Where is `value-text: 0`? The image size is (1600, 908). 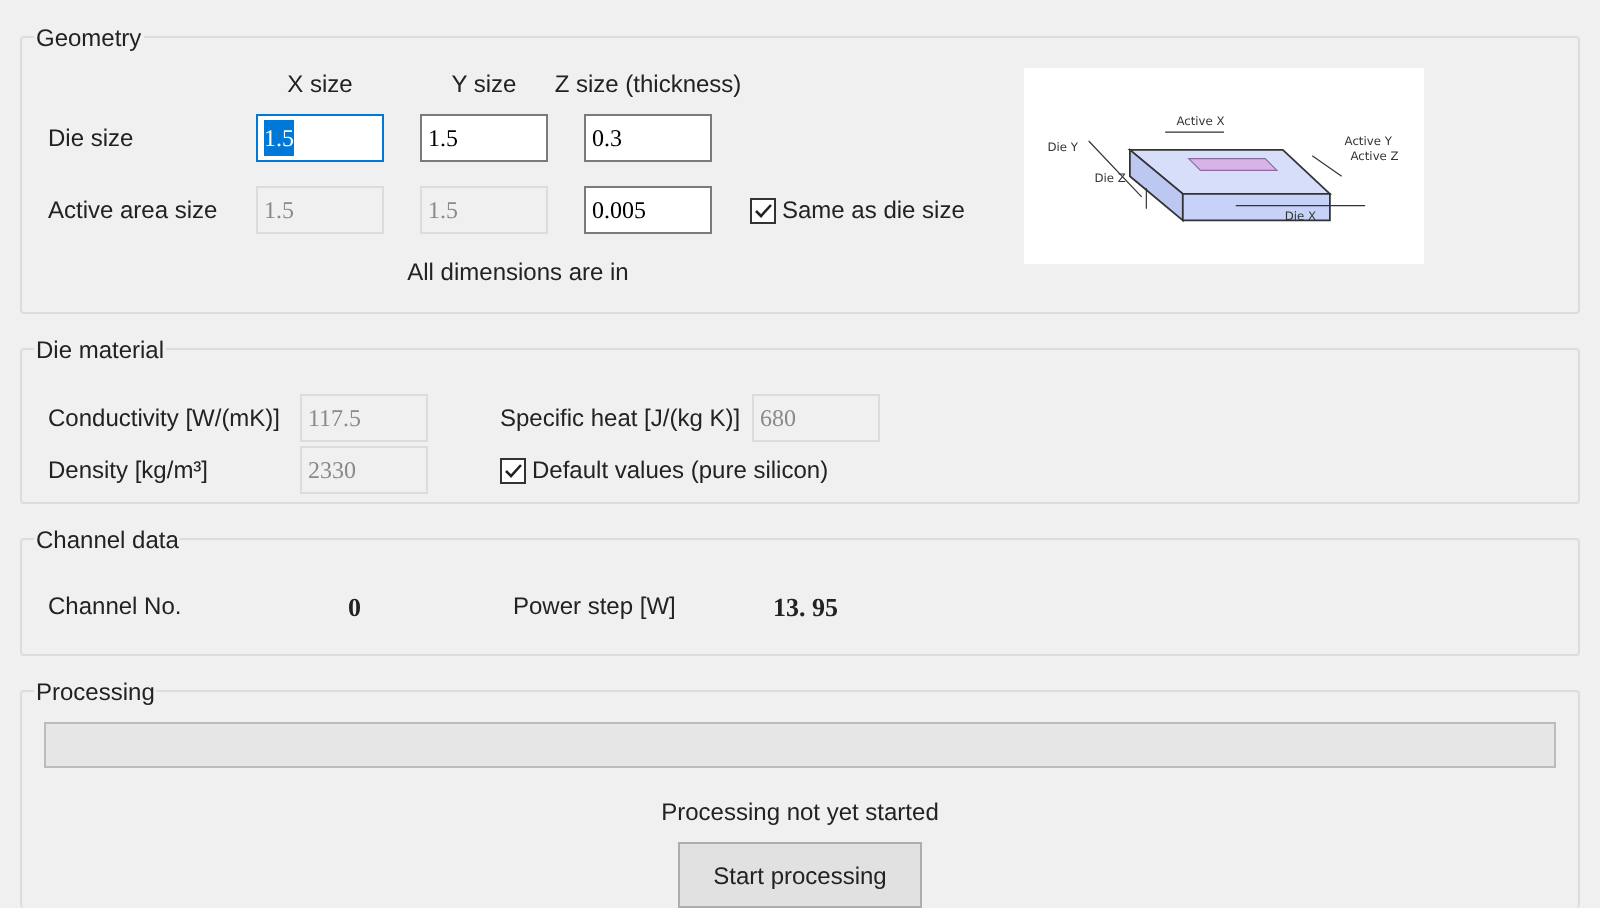 value-text: 0 is located at coordinates (354, 607).